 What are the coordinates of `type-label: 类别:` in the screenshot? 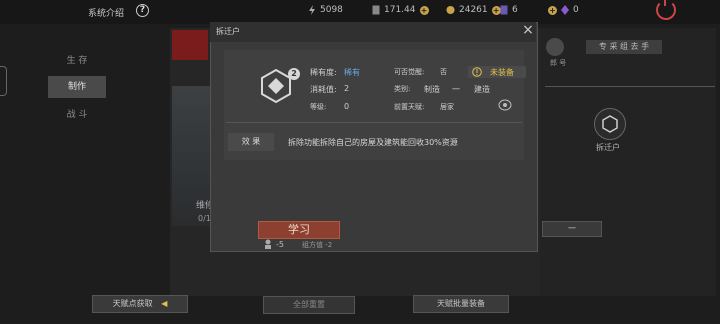 It's located at (402, 89).